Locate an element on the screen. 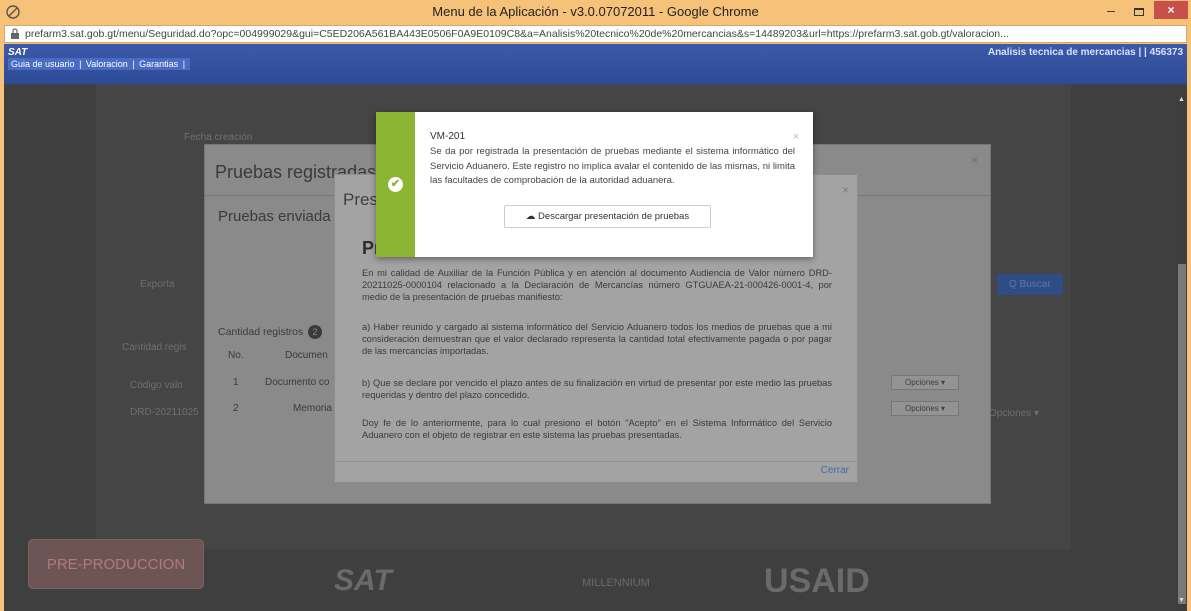 Image resolution: width=1191 pixels, height=611 pixels. sat-footer-logo: SAT is located at coordinates (363, 580).